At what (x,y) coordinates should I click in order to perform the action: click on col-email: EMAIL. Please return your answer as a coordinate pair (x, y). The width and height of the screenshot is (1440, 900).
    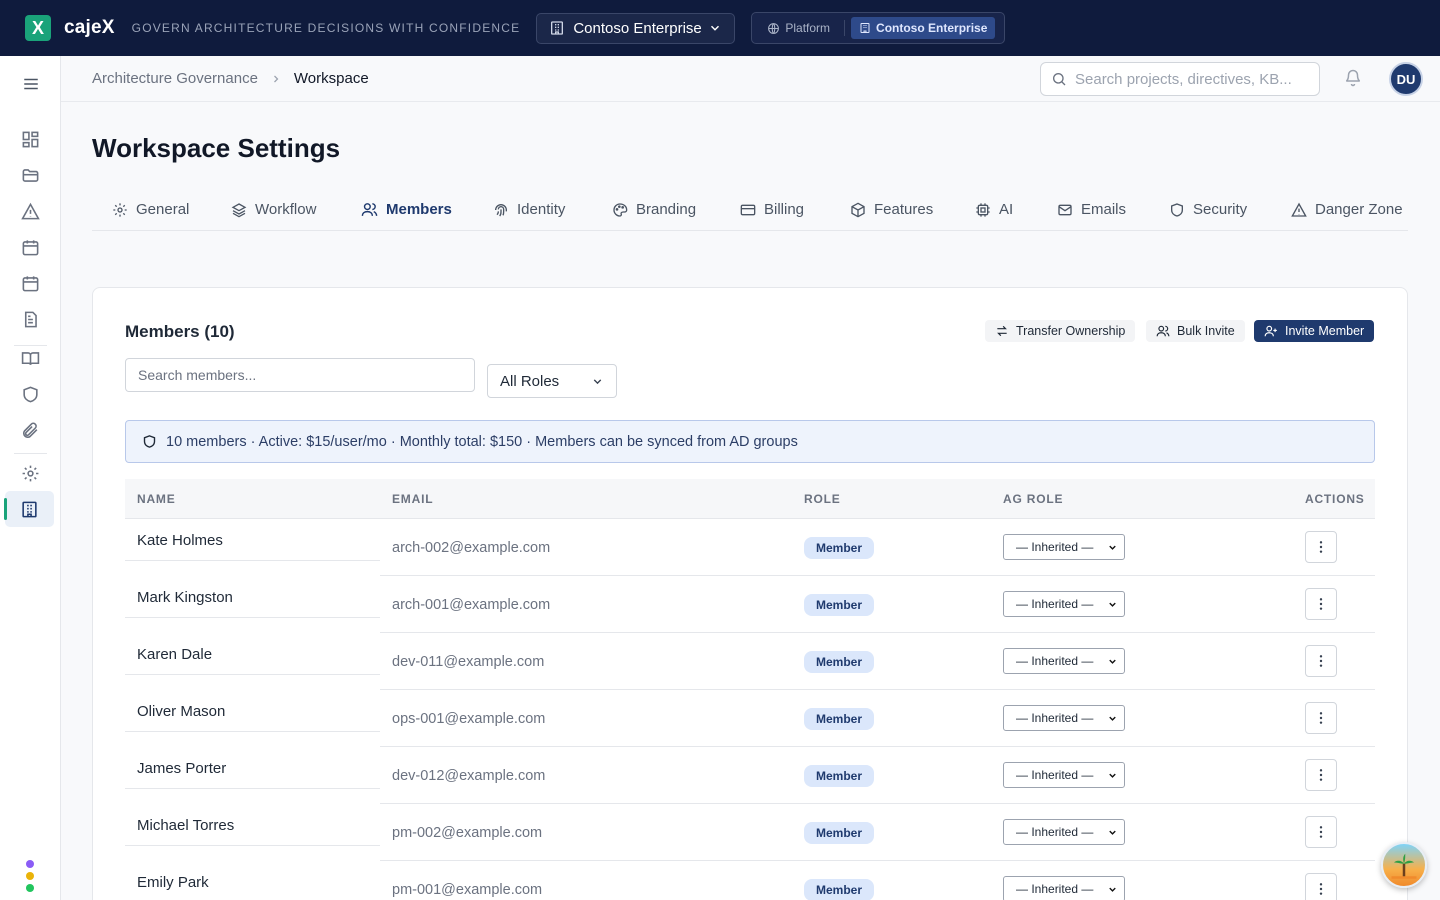
    Looking at the image, I should click on (412, 499).